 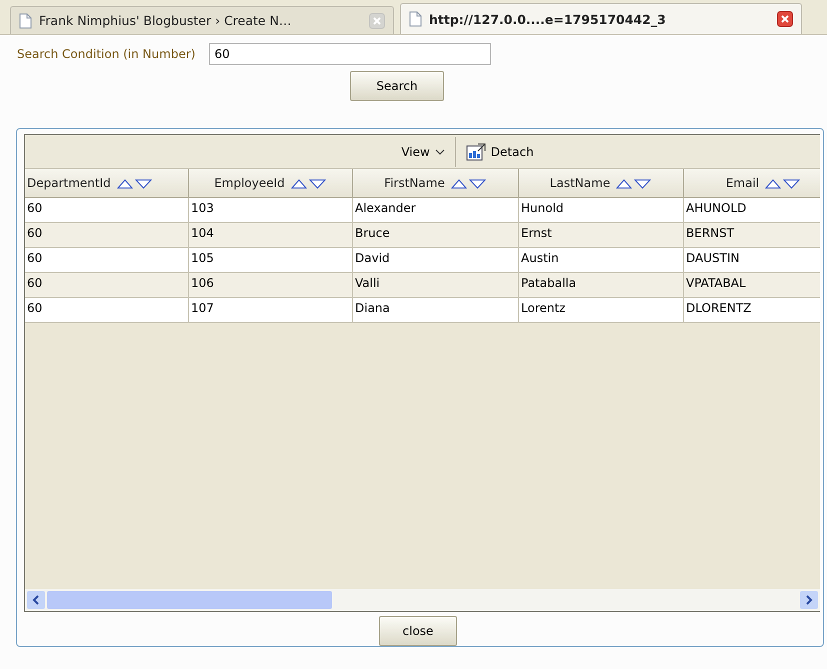 I want to click on detach-button: Detach, so click(x=500, y=151).